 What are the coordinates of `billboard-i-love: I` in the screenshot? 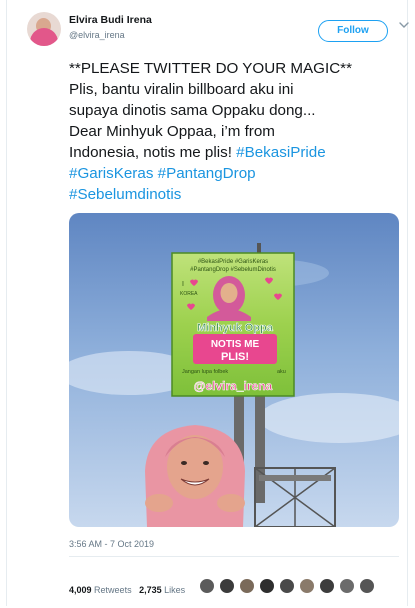 It's located at (183, 284).